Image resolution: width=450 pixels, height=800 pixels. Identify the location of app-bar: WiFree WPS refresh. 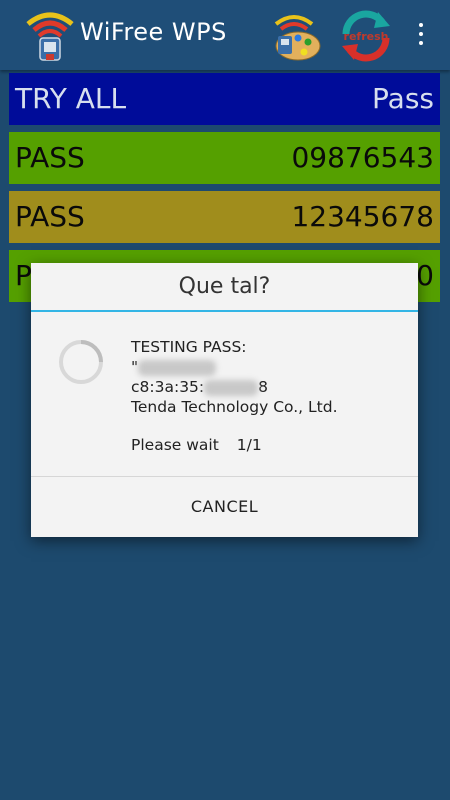
(225, 35).